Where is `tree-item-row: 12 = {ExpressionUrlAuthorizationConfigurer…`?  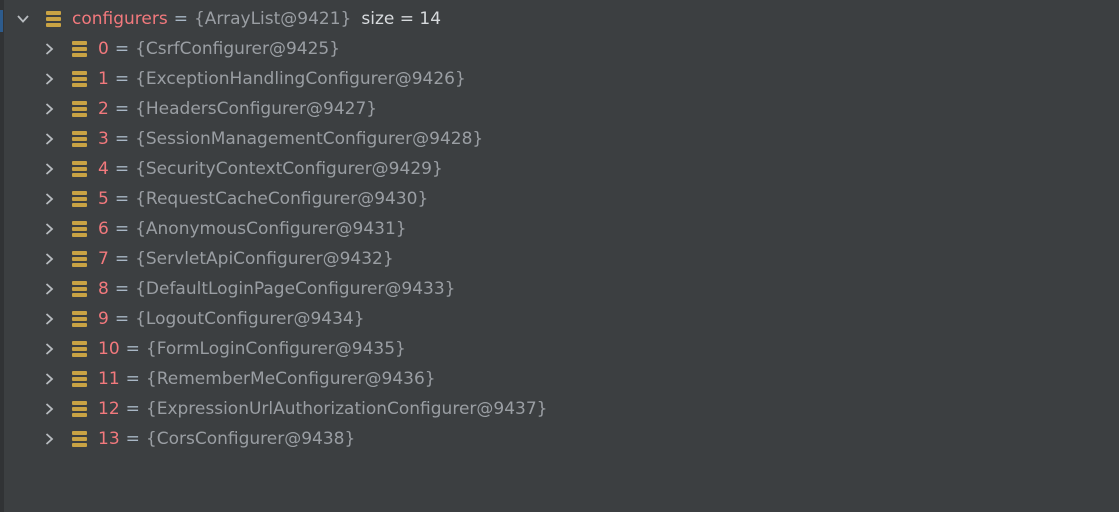 tree-item-row: 12 = {ExpressionUrlAuthorizationConfigurer… is located at coordinates (294, 409).